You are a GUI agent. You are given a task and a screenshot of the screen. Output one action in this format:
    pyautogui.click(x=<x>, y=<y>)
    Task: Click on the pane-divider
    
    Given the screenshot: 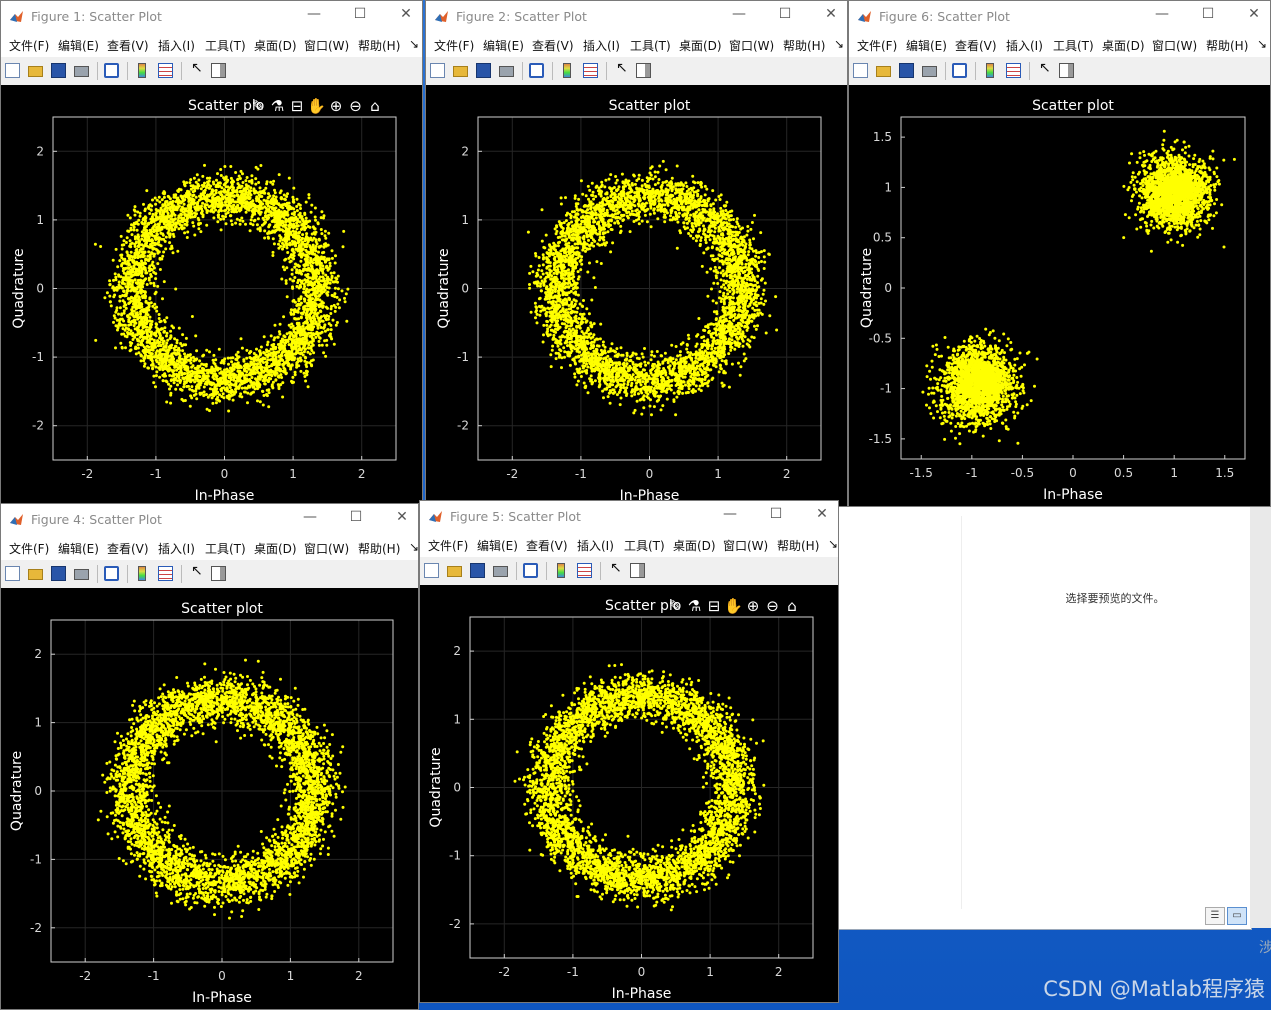 What is the action you would take?
    pyautogui.click(x=961, y=712)
    